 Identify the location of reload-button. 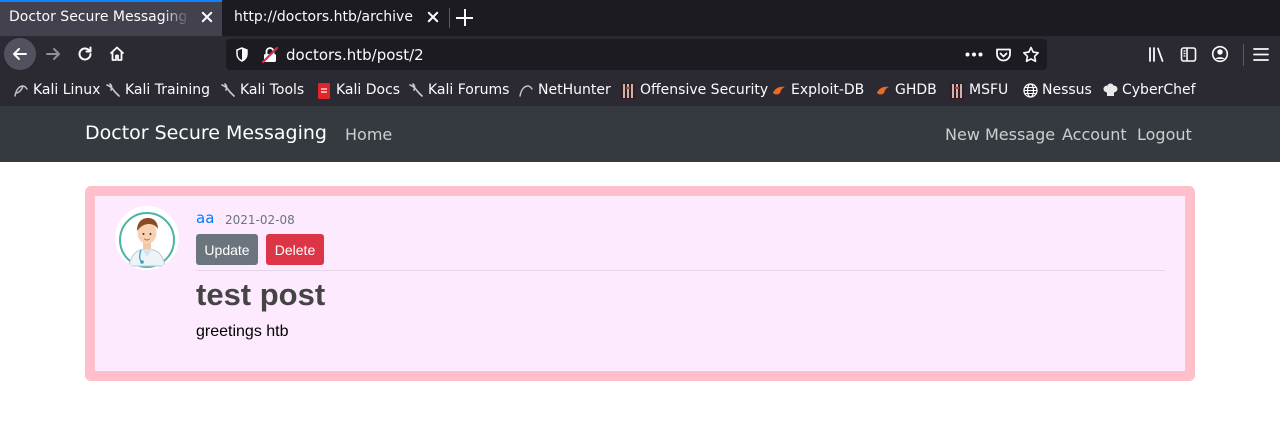
(85, 54).